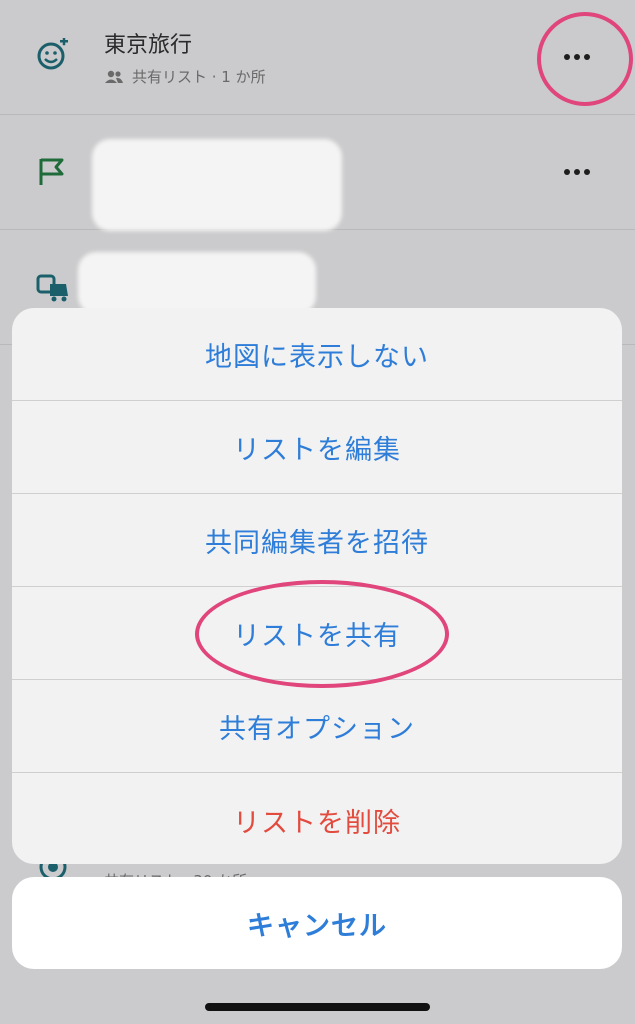 The width and height of the screenshot is (635, 1024). What do you see at coordinates (114, 76) in the screenshot?
I see `people-icon` at bounding box center [114, 76].